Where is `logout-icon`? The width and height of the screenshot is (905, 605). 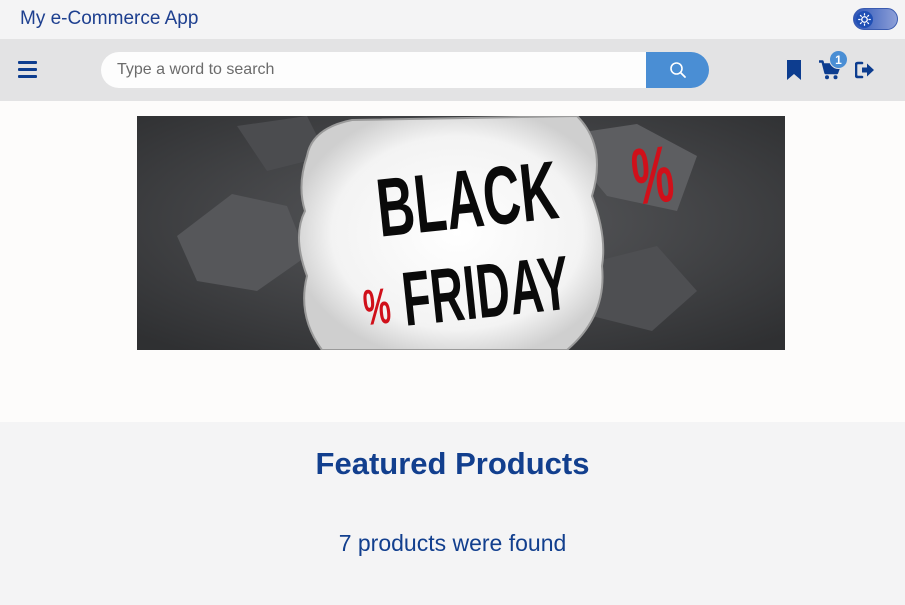 logout-icon is located at coordinates (864, 72).